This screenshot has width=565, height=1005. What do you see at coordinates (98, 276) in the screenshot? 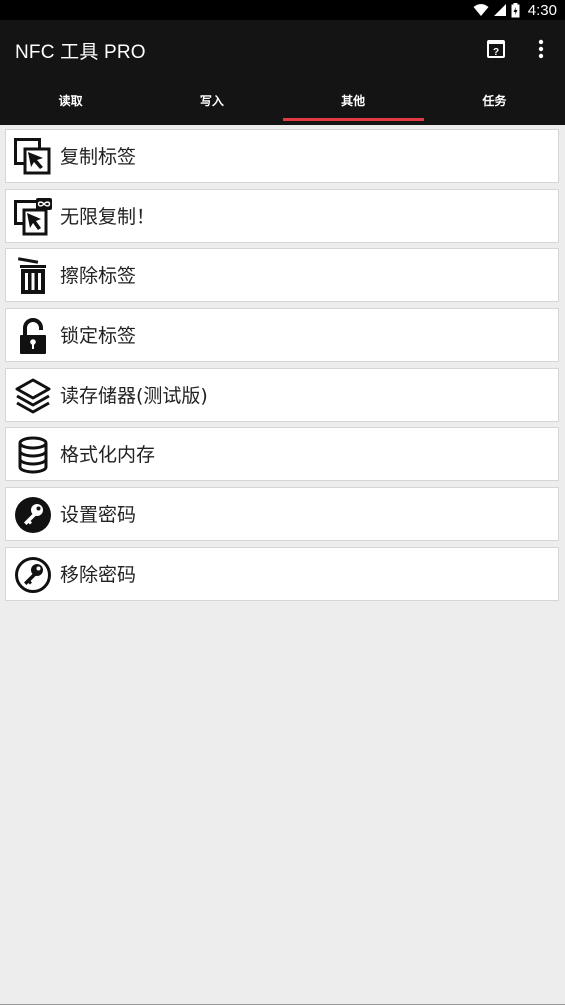
I see `menu-item-label: 擦除标签` at bounding box center [98, 276].